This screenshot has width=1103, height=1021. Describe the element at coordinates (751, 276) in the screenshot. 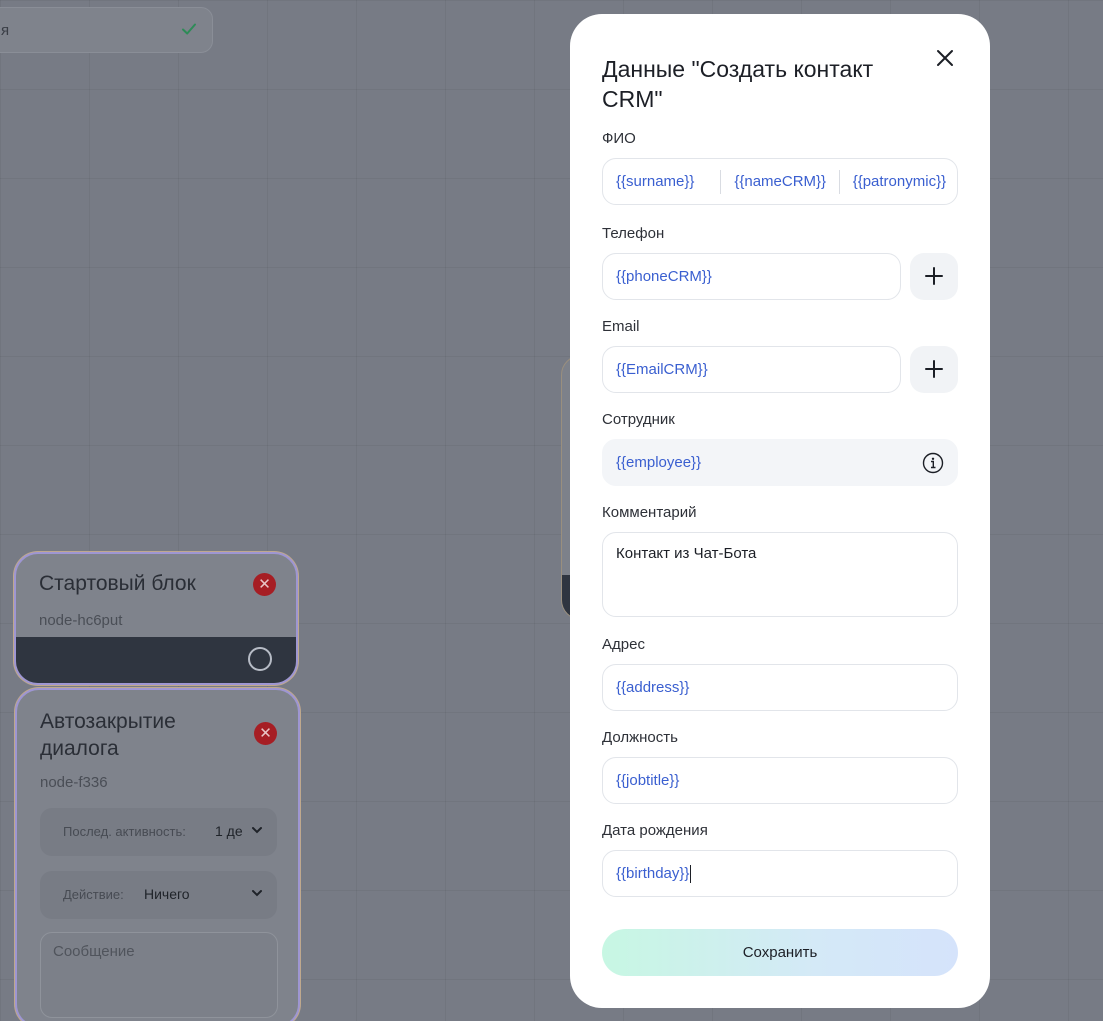

I see `phone-input: {{phoneCRM}}` at that location.